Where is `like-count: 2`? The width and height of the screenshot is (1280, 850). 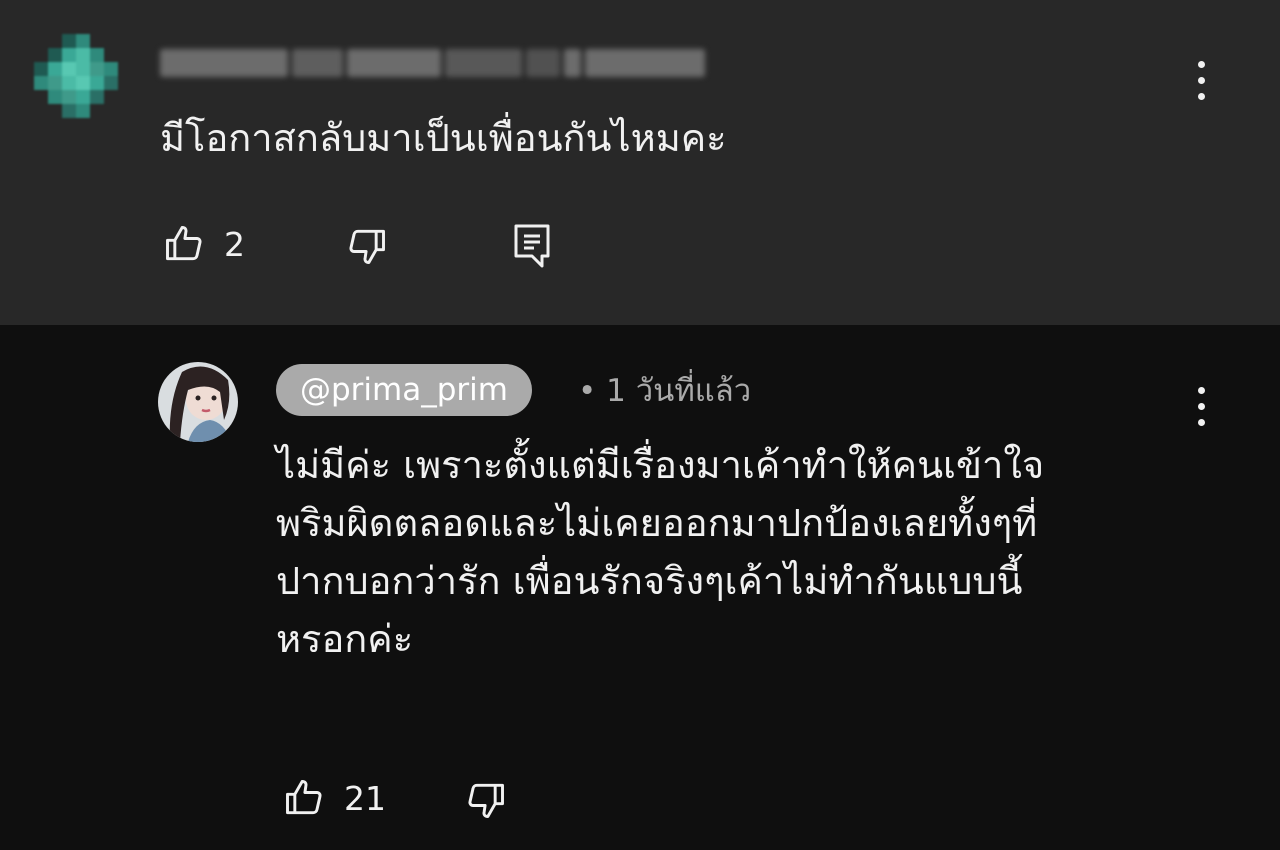
like-count: 2 is located at coordinates (234, 244).